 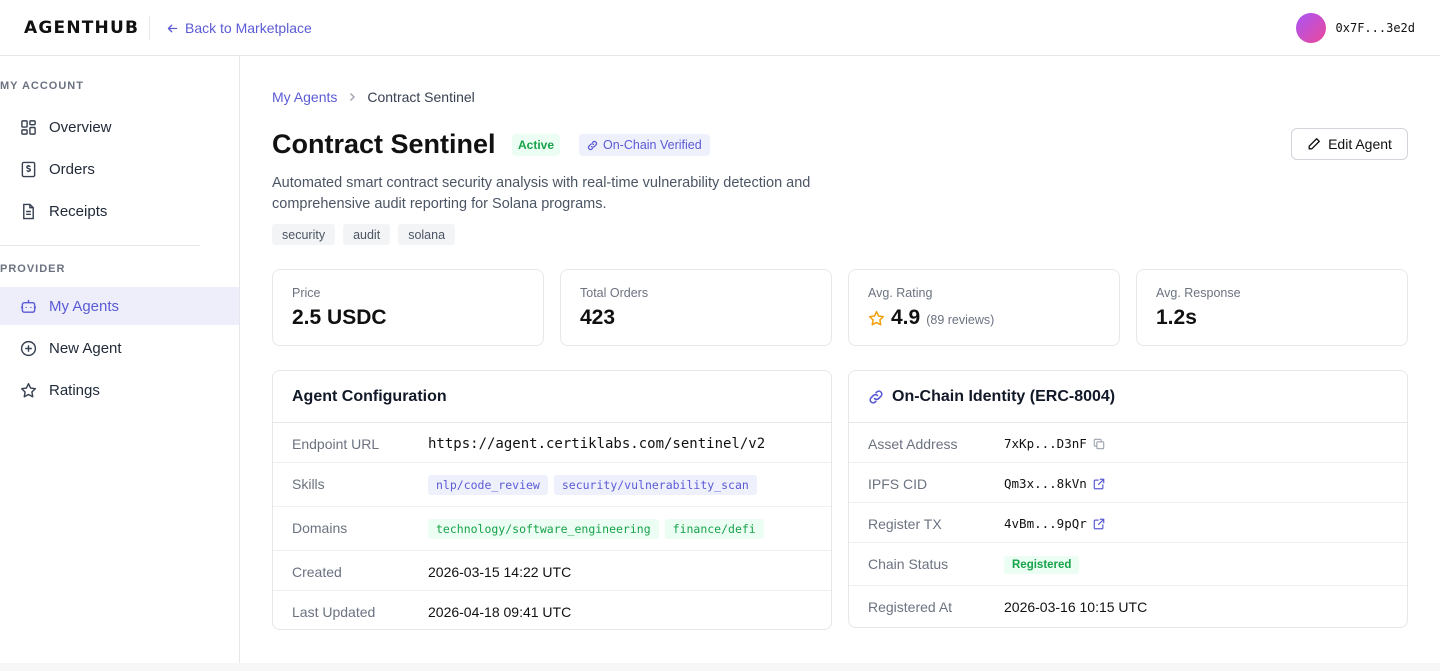 I want to click on stat-value: 1.2s, so click(x=1176, y=318).